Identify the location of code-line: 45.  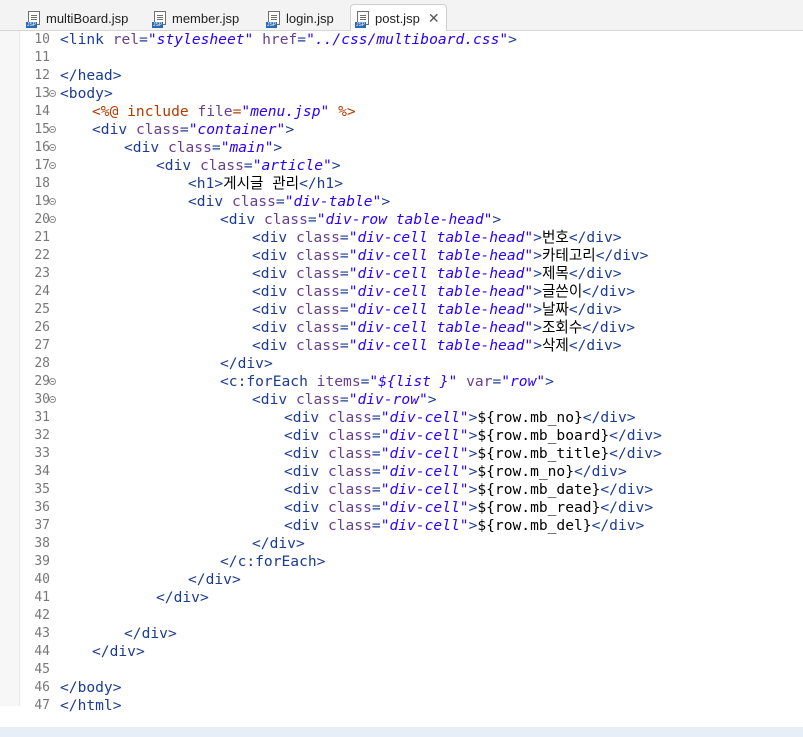
(401, 670).